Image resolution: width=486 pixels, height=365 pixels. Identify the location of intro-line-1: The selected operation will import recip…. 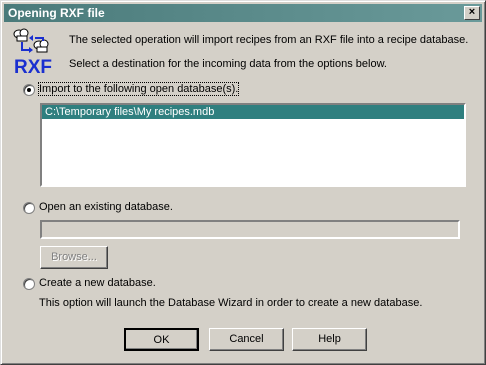
(269, 40).